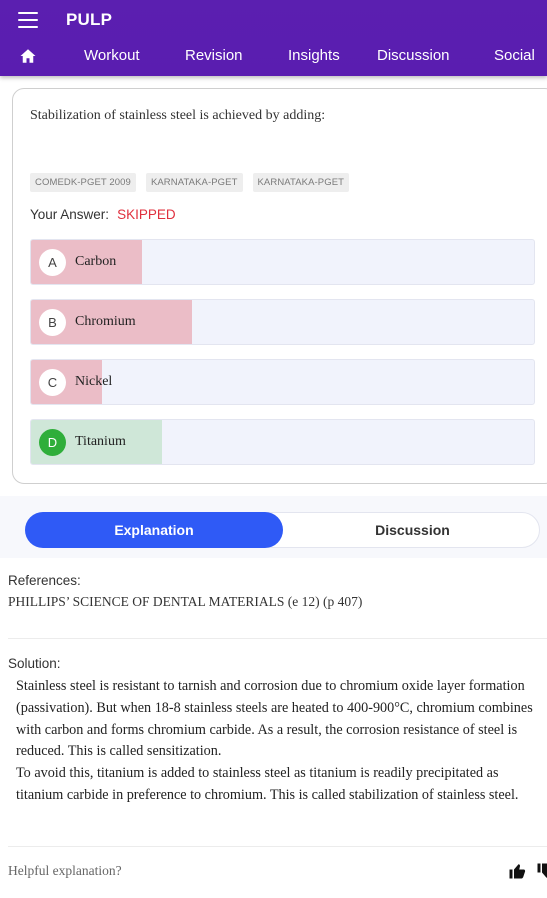 The image size is (547, 898). What do you see at coordinates (214, 55) in the screenshot?
I see `tab-revision: Revision` at bounding box center [214, 55].